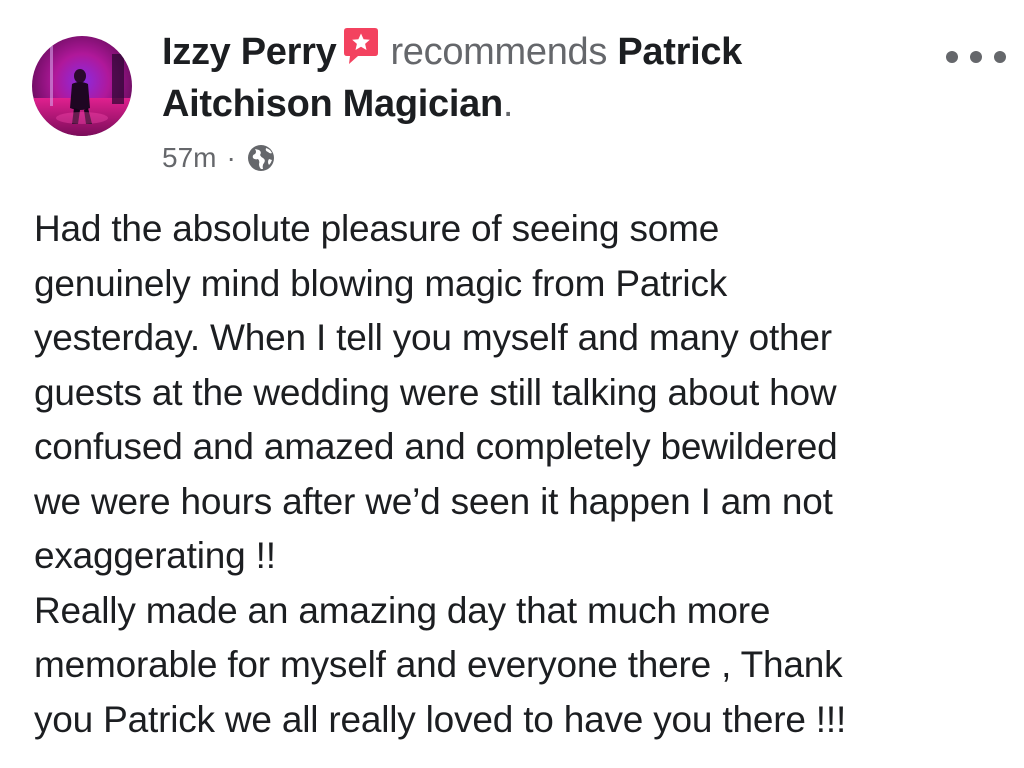  I want to click on author-name: Izzy Perry, so click(249, 52).